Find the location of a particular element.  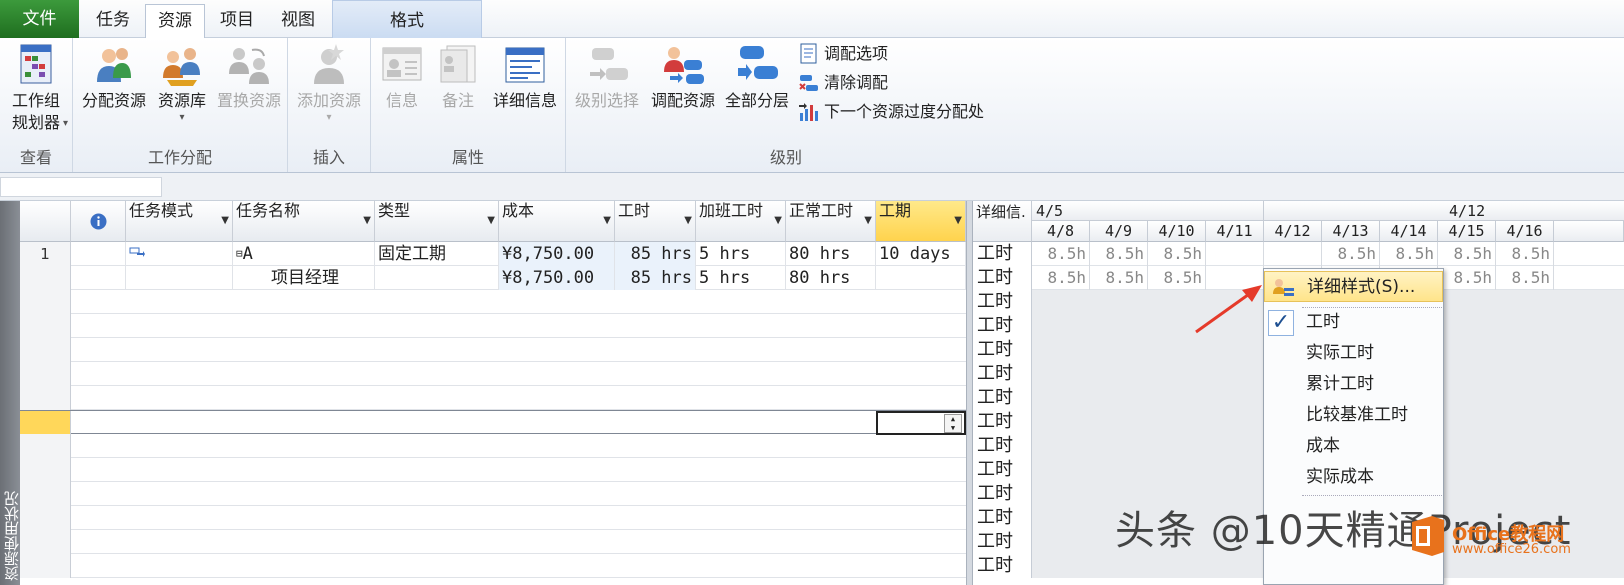

add-resources-button: 添加资源 ▾ is located at coordinates (329, 83).